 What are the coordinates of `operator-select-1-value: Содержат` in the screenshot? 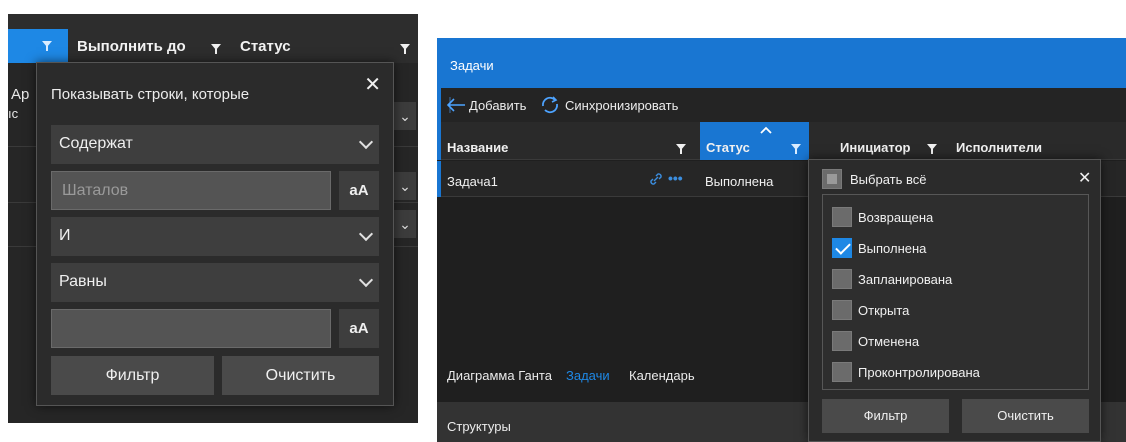 It's located at (96, 143).